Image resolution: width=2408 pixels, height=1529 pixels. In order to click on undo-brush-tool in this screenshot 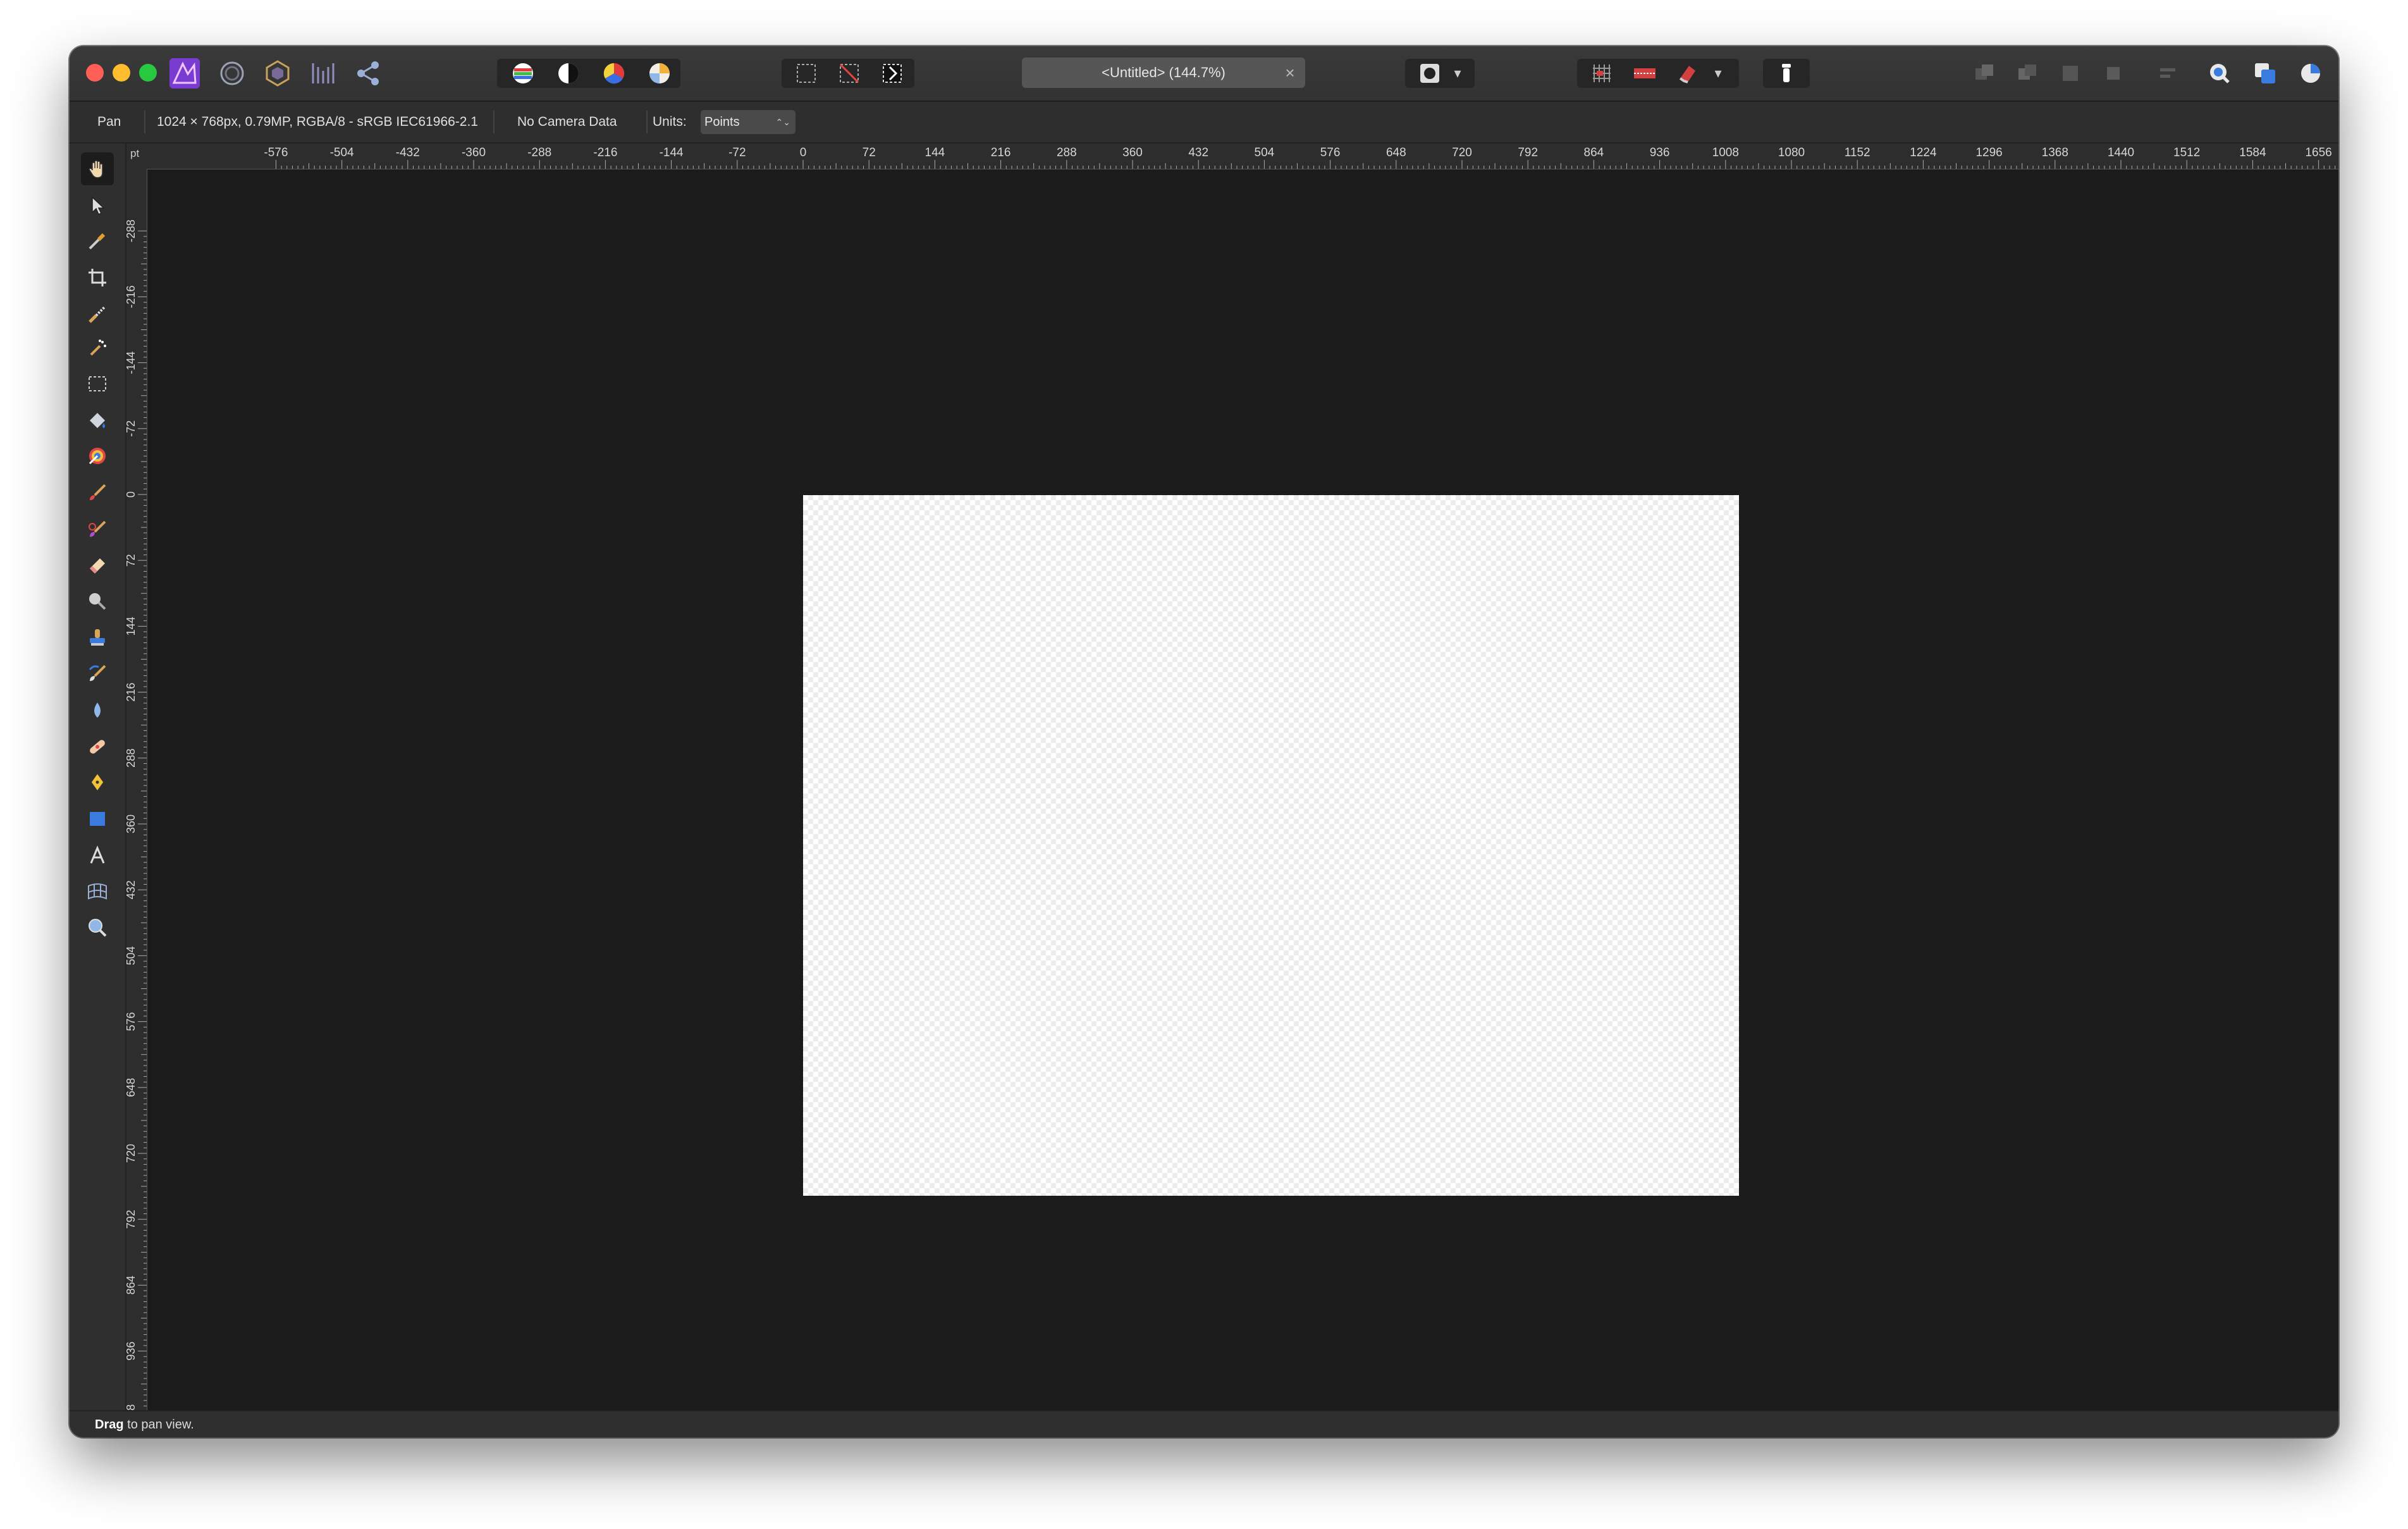, I will do `click(97, 673)`.